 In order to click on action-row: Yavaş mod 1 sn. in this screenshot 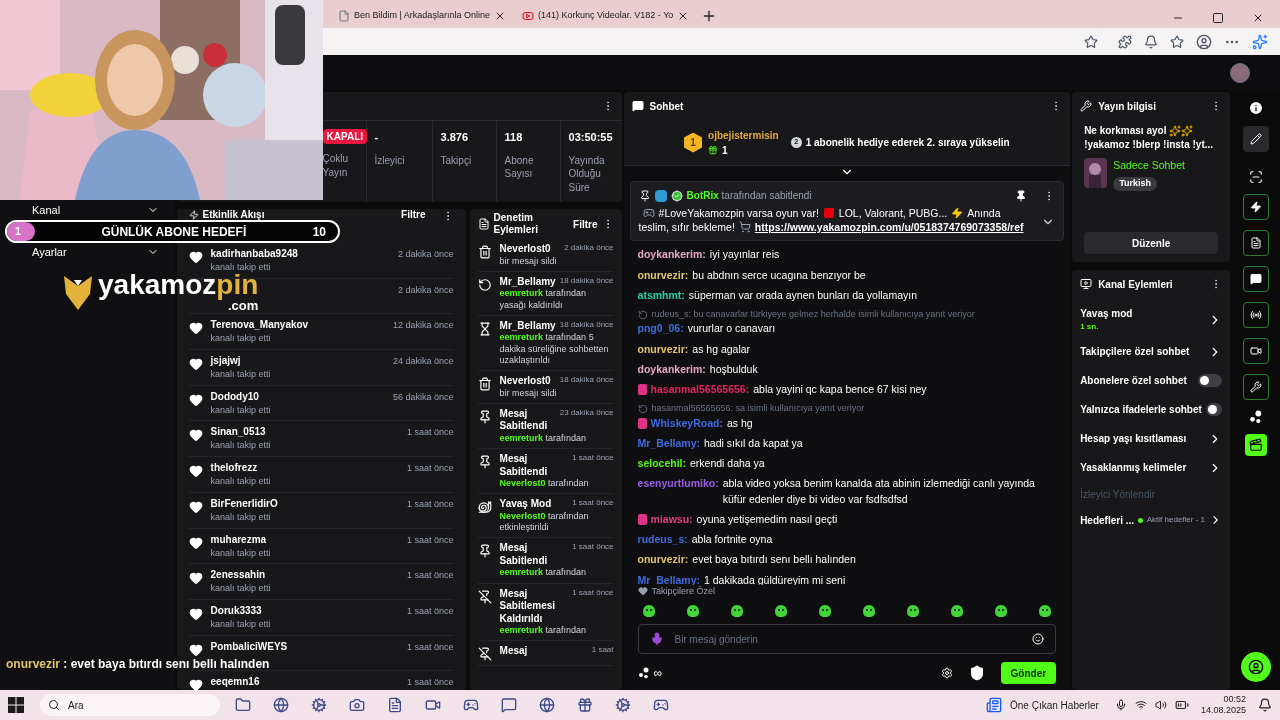, I will do `click(1151, 319)`.